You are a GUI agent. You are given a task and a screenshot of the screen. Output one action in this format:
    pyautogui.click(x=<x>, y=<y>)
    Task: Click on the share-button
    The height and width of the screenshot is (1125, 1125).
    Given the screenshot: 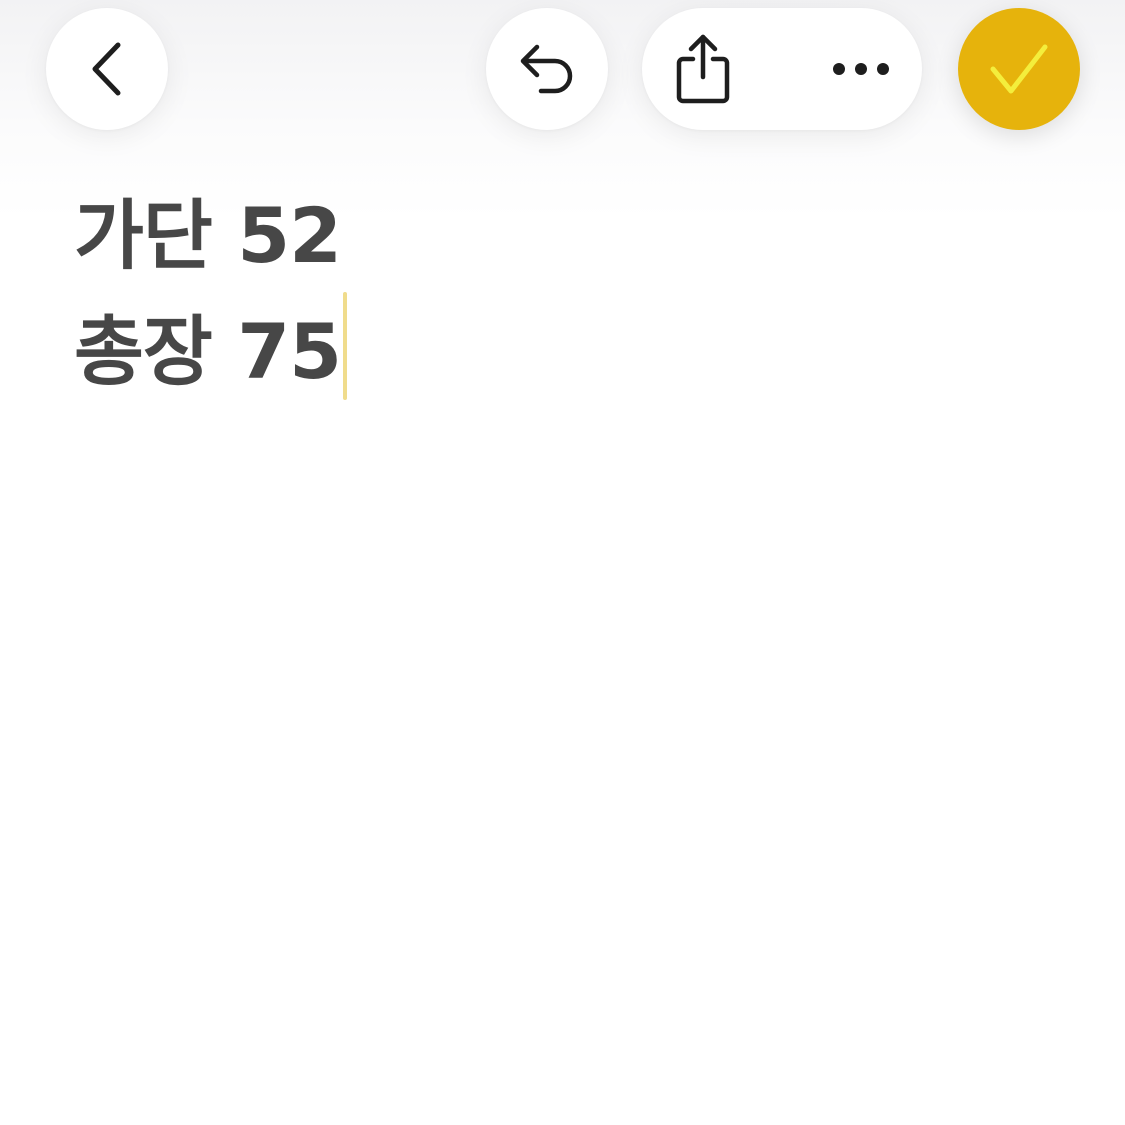 What is the action you would take?
    pyautogui.click(x=703, y=69)
    